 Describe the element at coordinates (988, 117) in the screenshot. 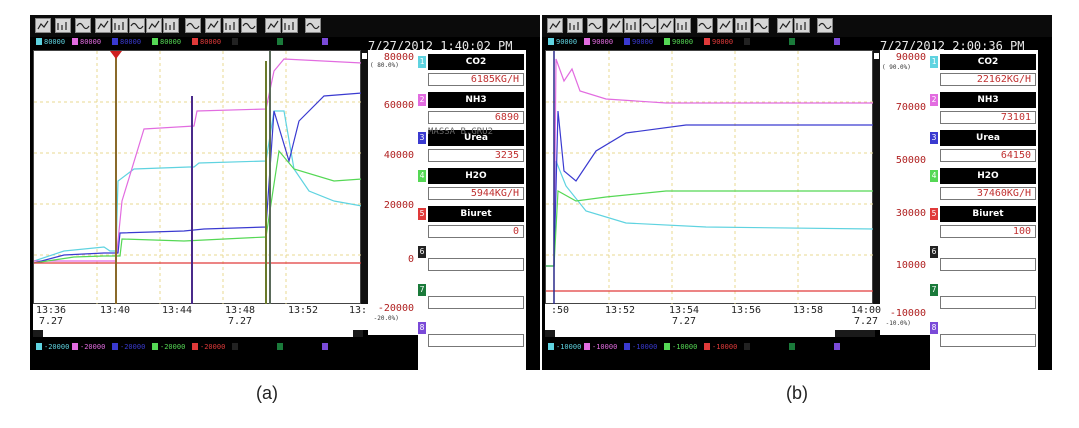

I see `tag-value: 73101` at that location.